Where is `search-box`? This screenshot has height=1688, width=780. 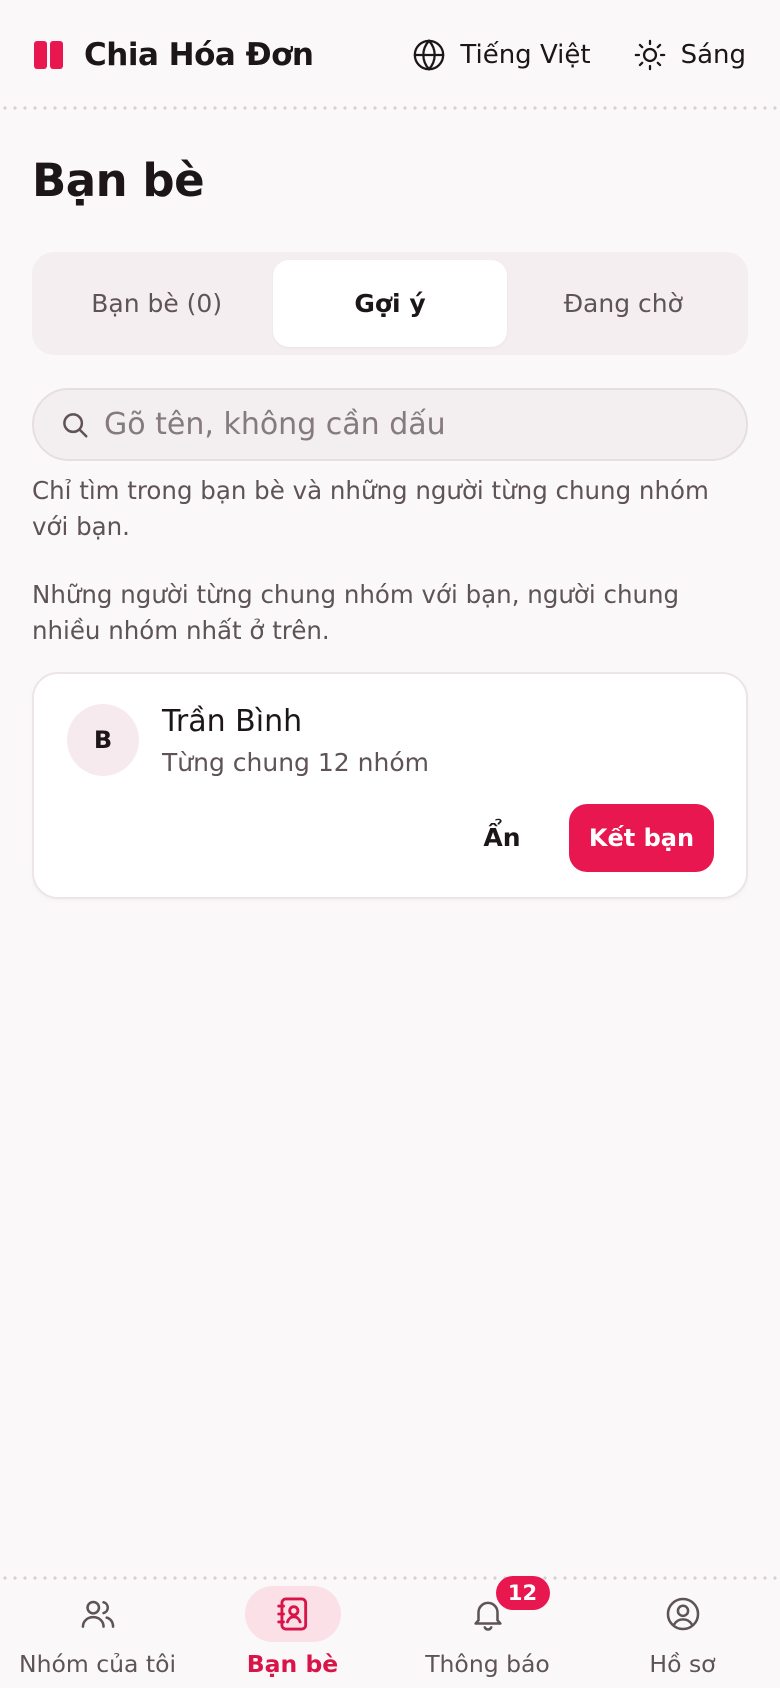 search-box is located at coordinates (390, 424).